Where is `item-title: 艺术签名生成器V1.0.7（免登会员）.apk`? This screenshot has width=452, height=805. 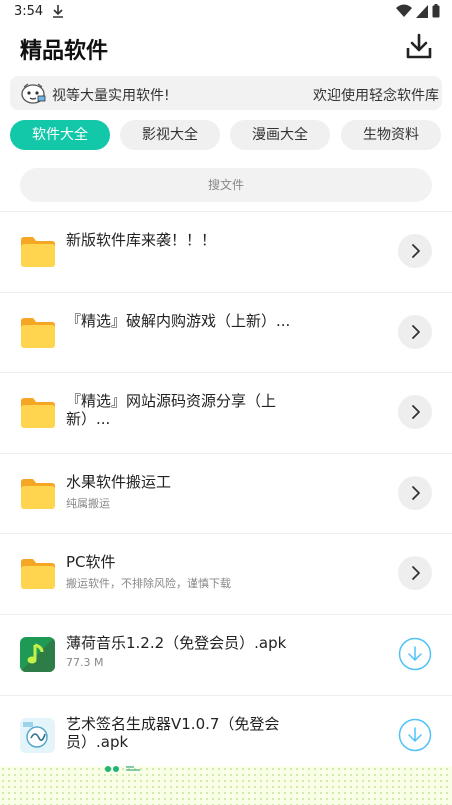 item-title: 艺术签名生成器V1.0.7（免登会员）.apk is located at coordinates (173, 733).